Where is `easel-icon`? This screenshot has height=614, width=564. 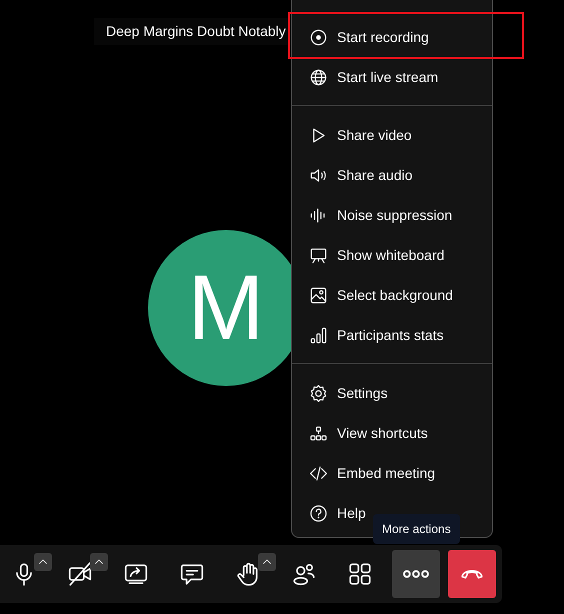 easel-icon is located at coordinates (318, 255).